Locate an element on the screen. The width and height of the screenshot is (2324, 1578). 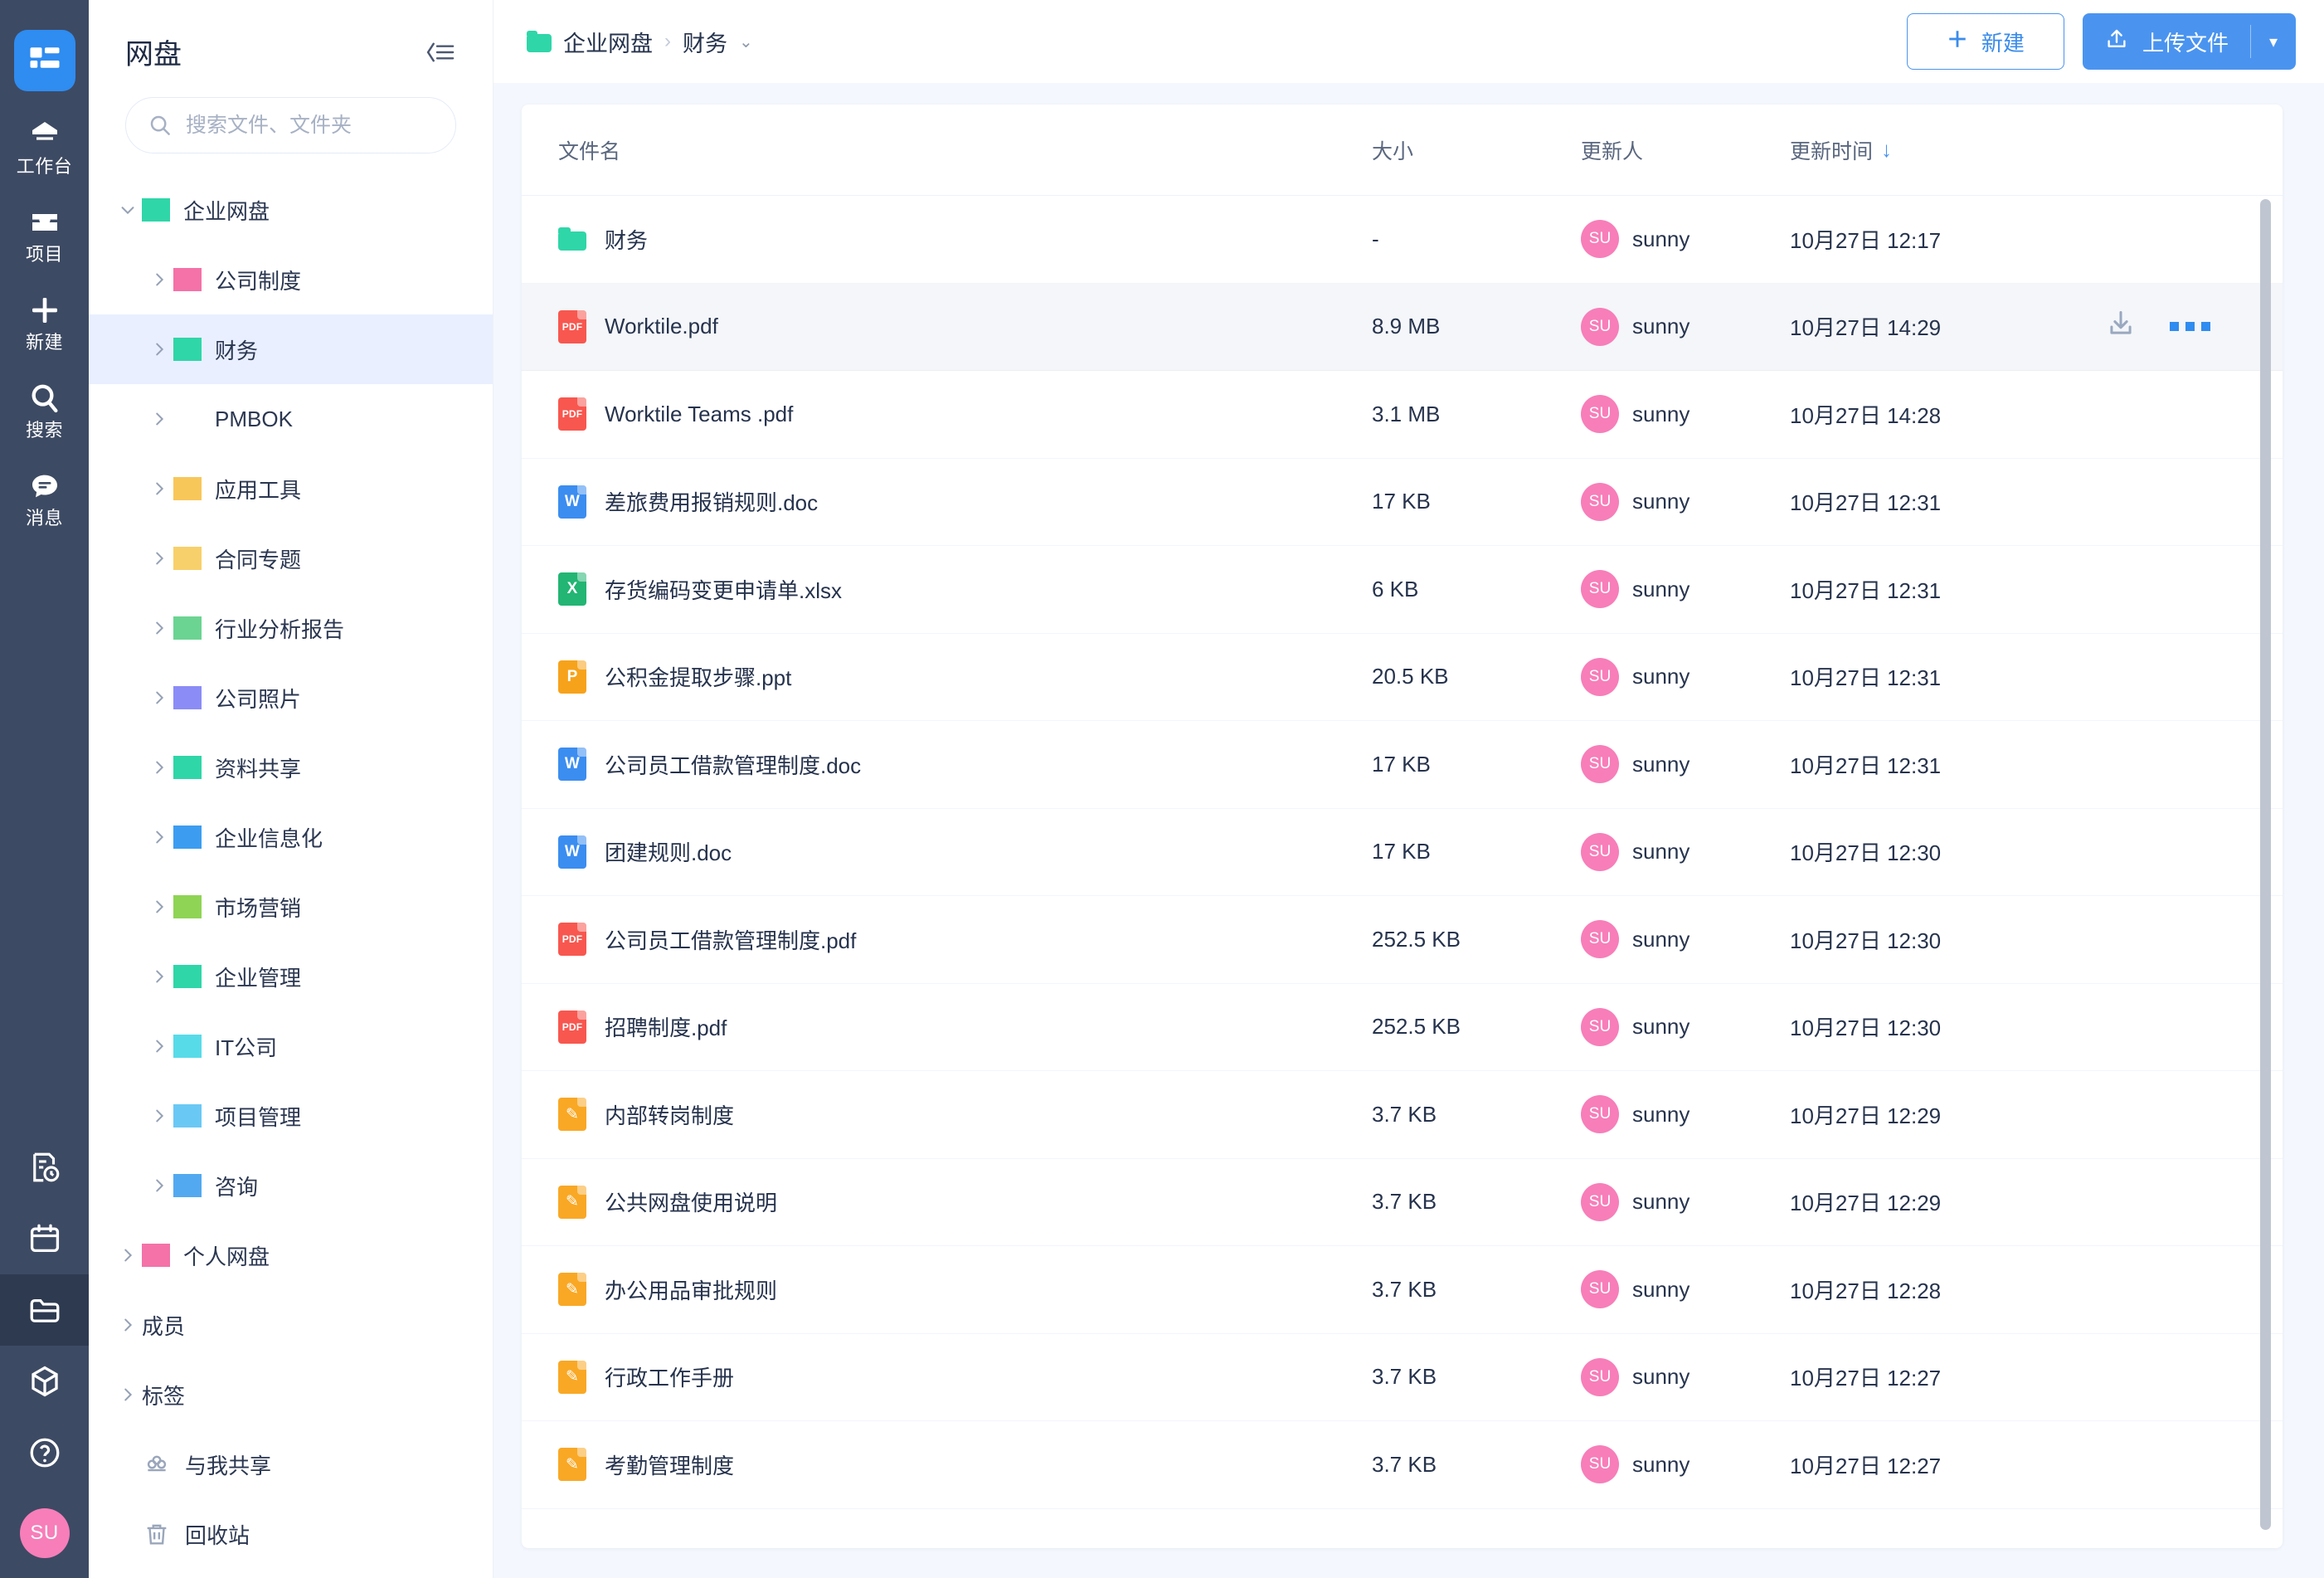
table-row: PDF Worktile.pdf 8.9 MB SU sunny 10月27日 14:29 is located at coordinates (1402, 327).